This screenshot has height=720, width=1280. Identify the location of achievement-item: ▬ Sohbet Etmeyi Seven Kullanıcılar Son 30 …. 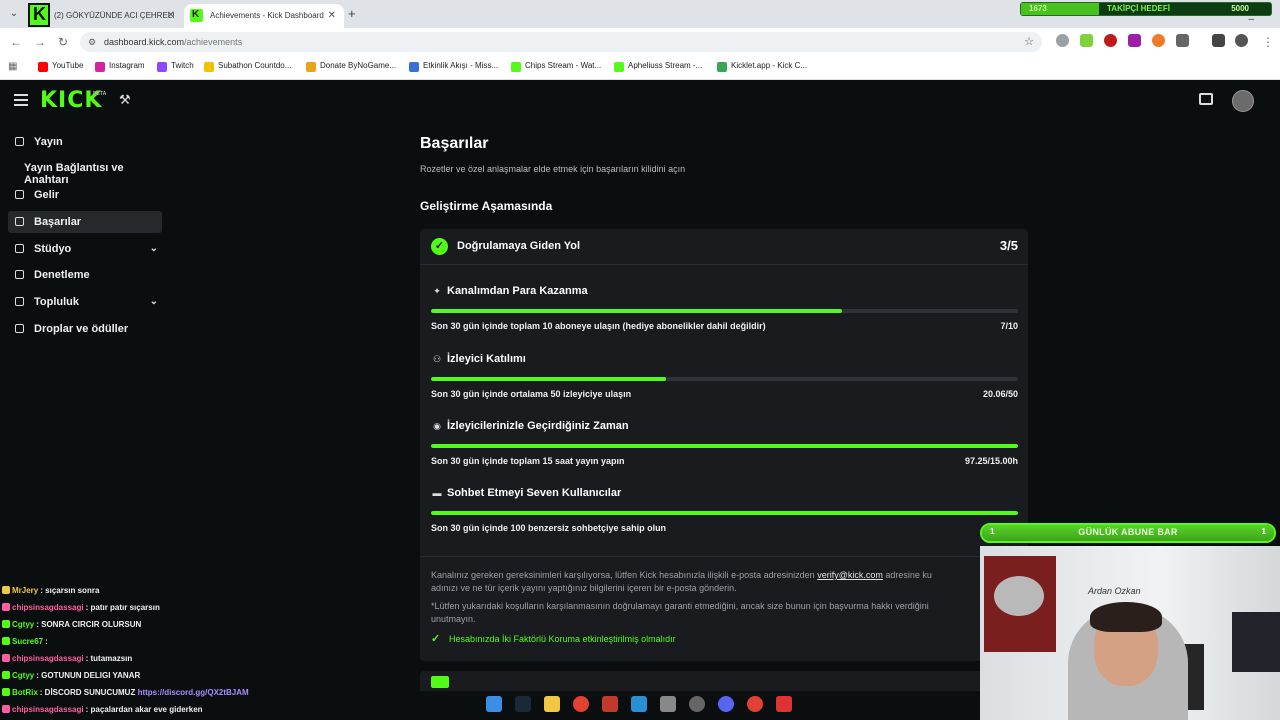
(724, 517).